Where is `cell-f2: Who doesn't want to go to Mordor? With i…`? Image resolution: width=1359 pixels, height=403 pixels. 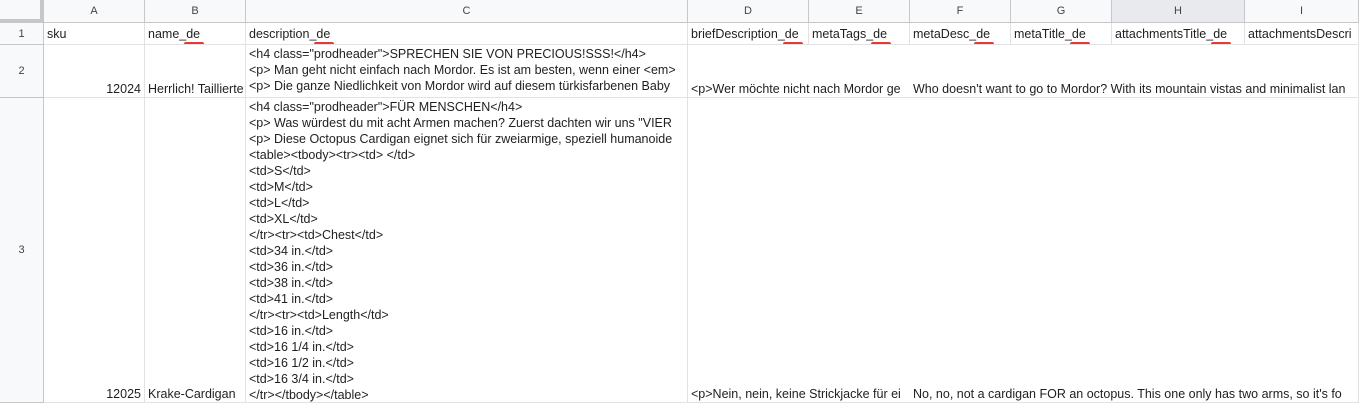 cell-f2: Who doesn't want to go to Mordor? With i… is located at coordinates (1134, 71).